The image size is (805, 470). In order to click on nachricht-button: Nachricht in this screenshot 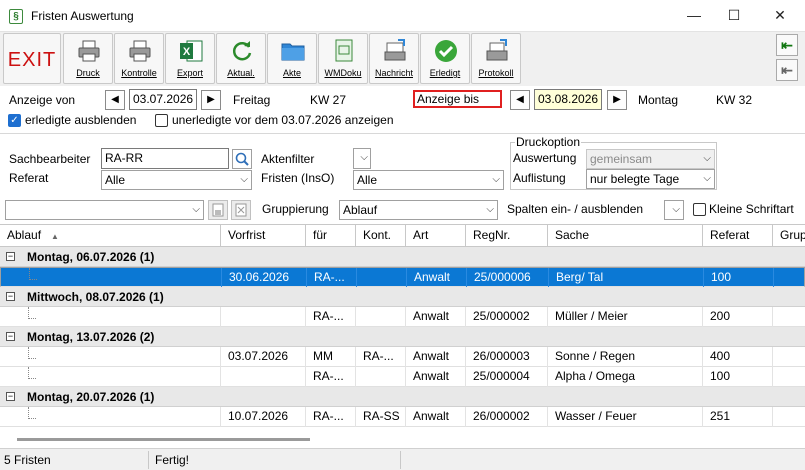, I will do `click(394, 58)`.